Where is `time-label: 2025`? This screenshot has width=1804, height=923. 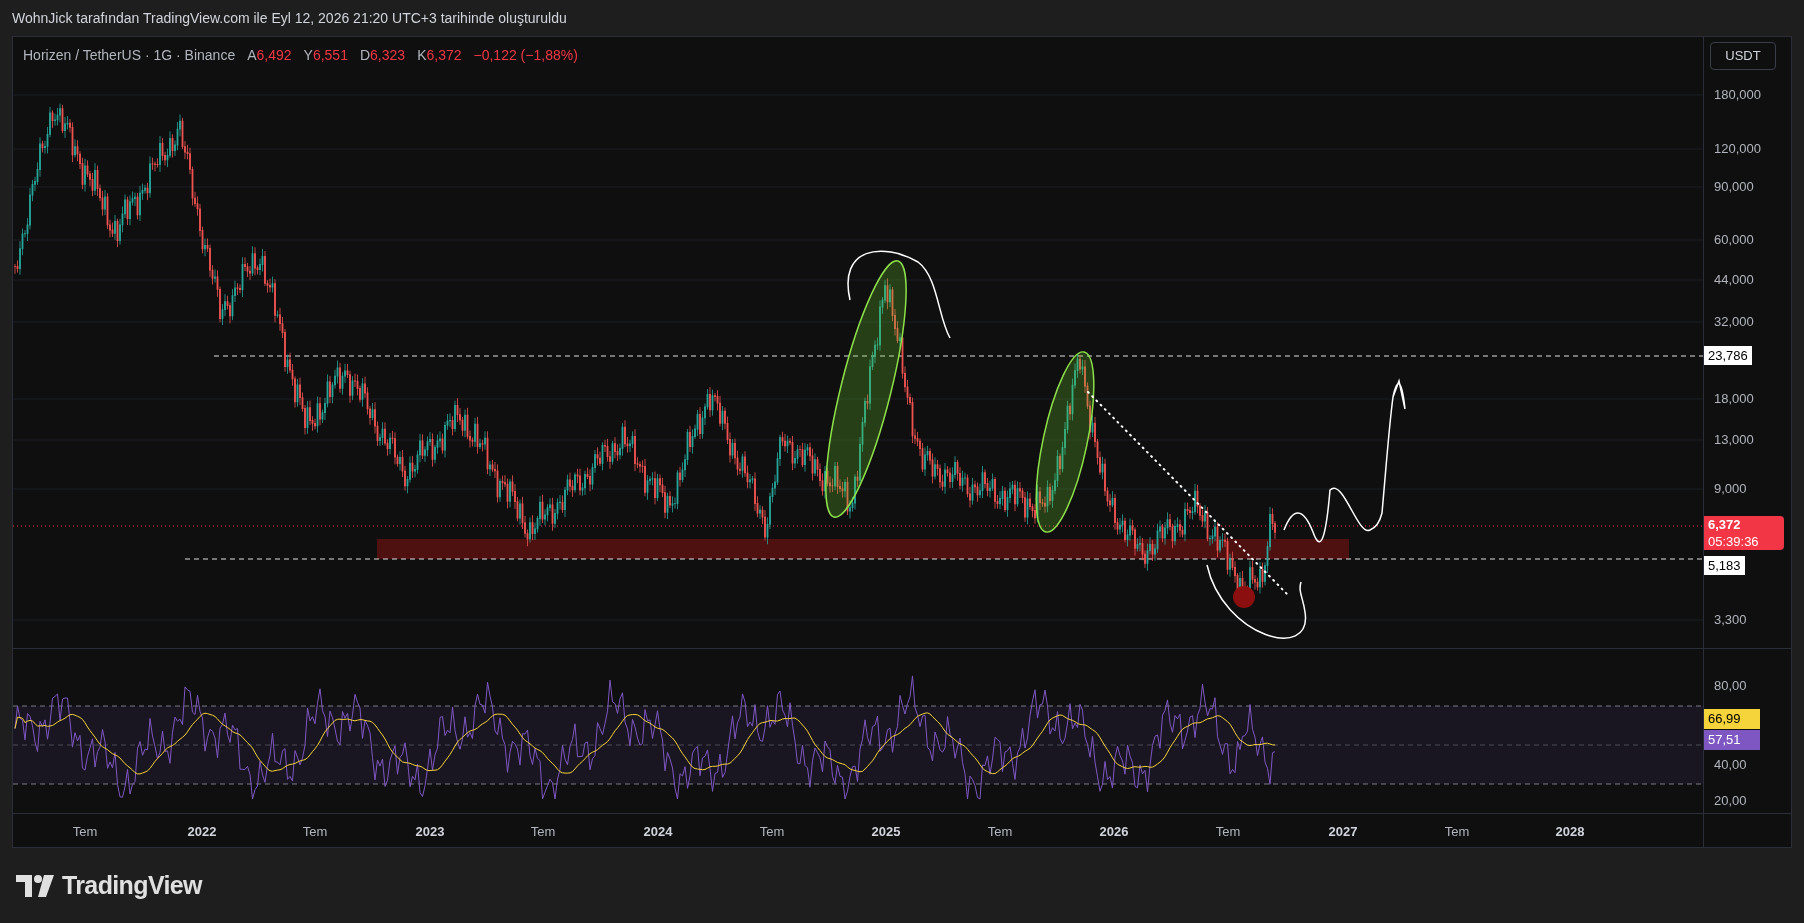 time-label: 2025 is located at coordinates (886, 832).